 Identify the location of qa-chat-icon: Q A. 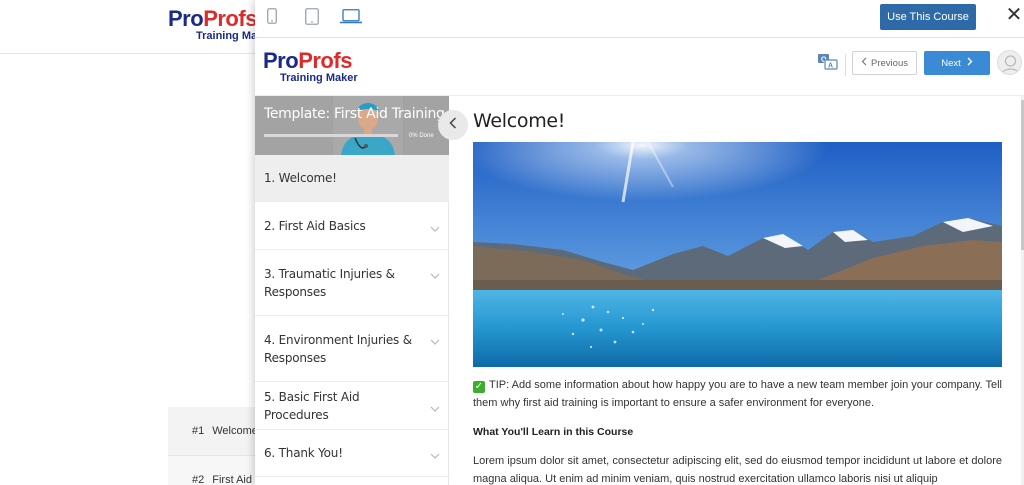
(828, 65).